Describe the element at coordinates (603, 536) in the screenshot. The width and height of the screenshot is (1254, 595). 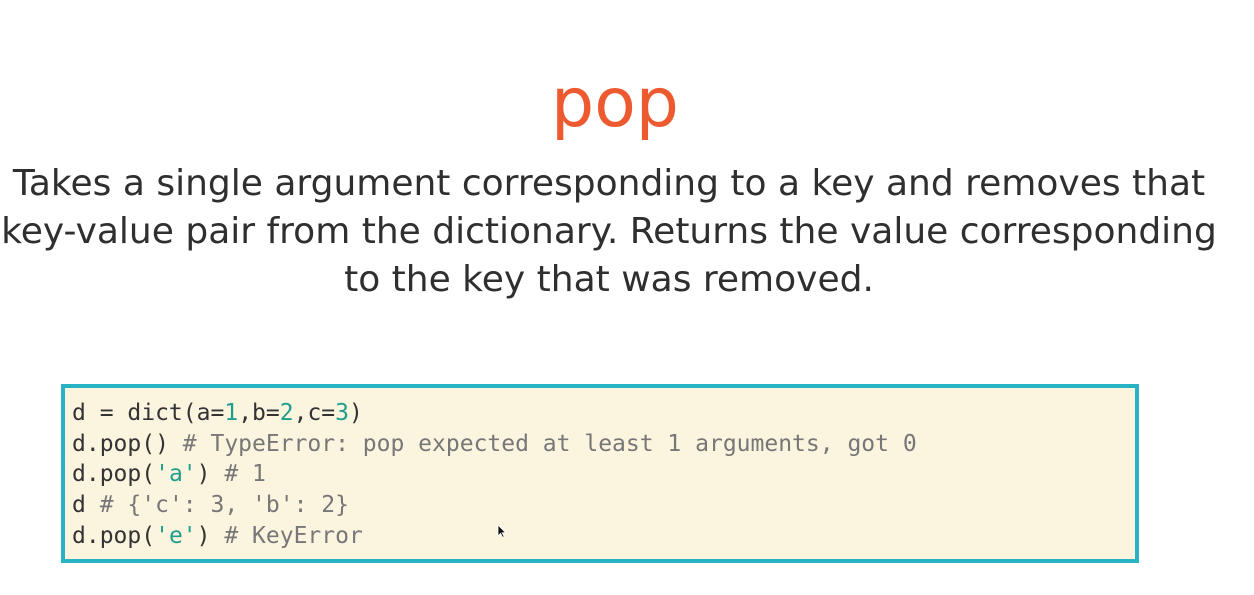
I see `code-line-5: d.pop('e') # KeyError` at that location.